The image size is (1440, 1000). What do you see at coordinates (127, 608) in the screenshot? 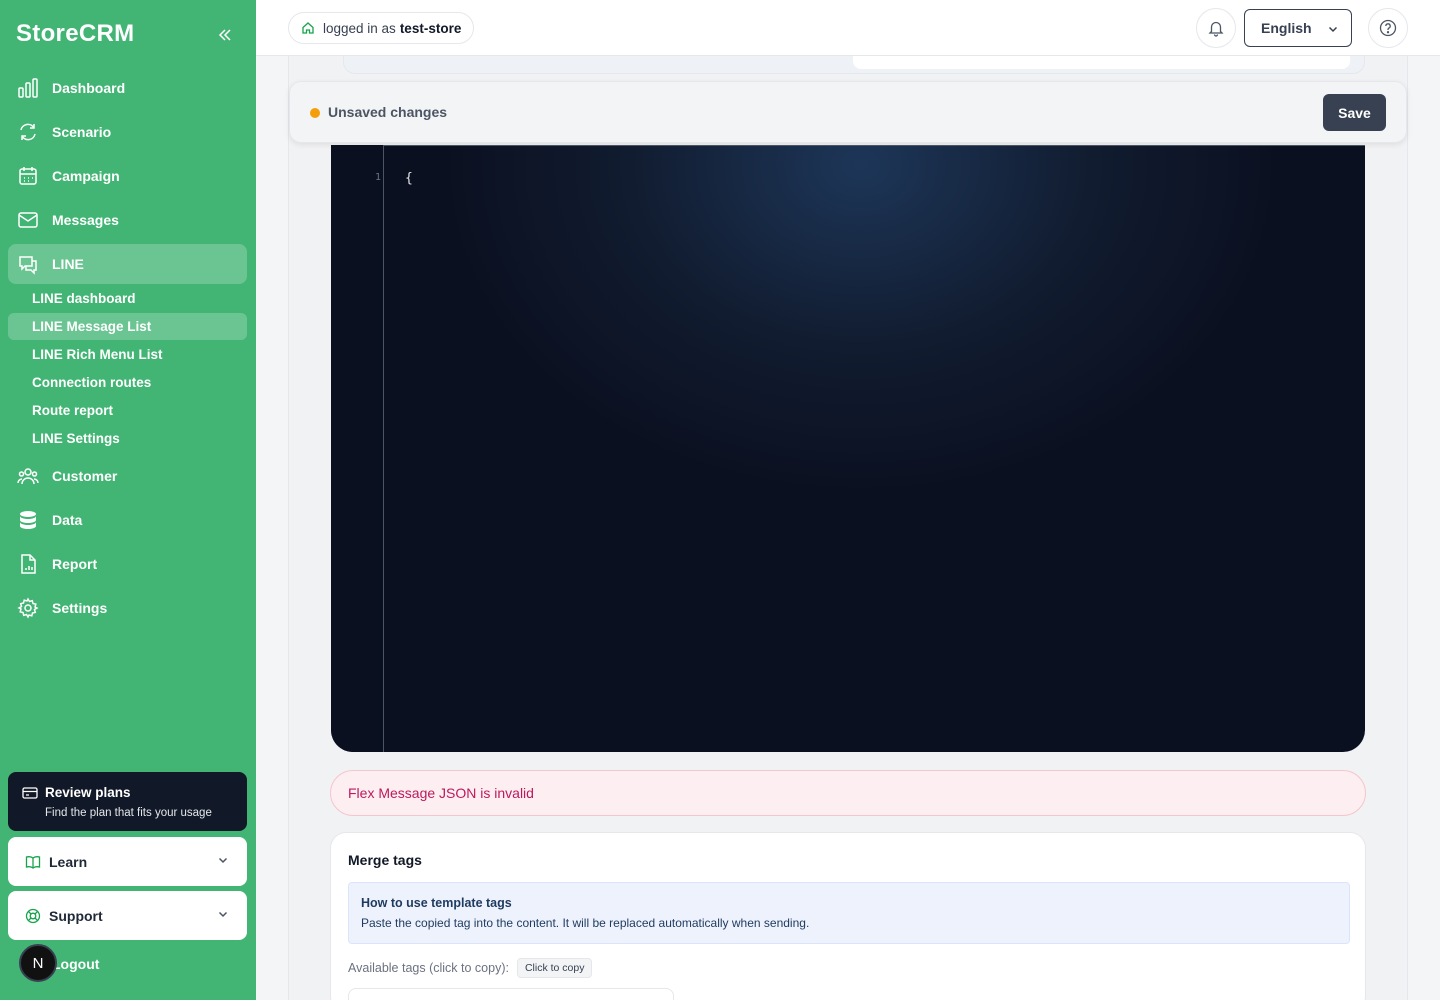
I see `sidebar-item-settings: Settings` at bounding box center [127, 608].